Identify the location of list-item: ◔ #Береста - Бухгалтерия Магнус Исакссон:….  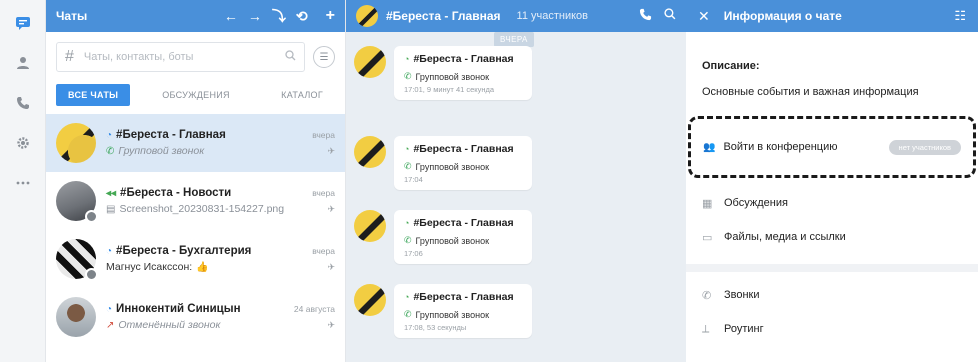
(195, 259).